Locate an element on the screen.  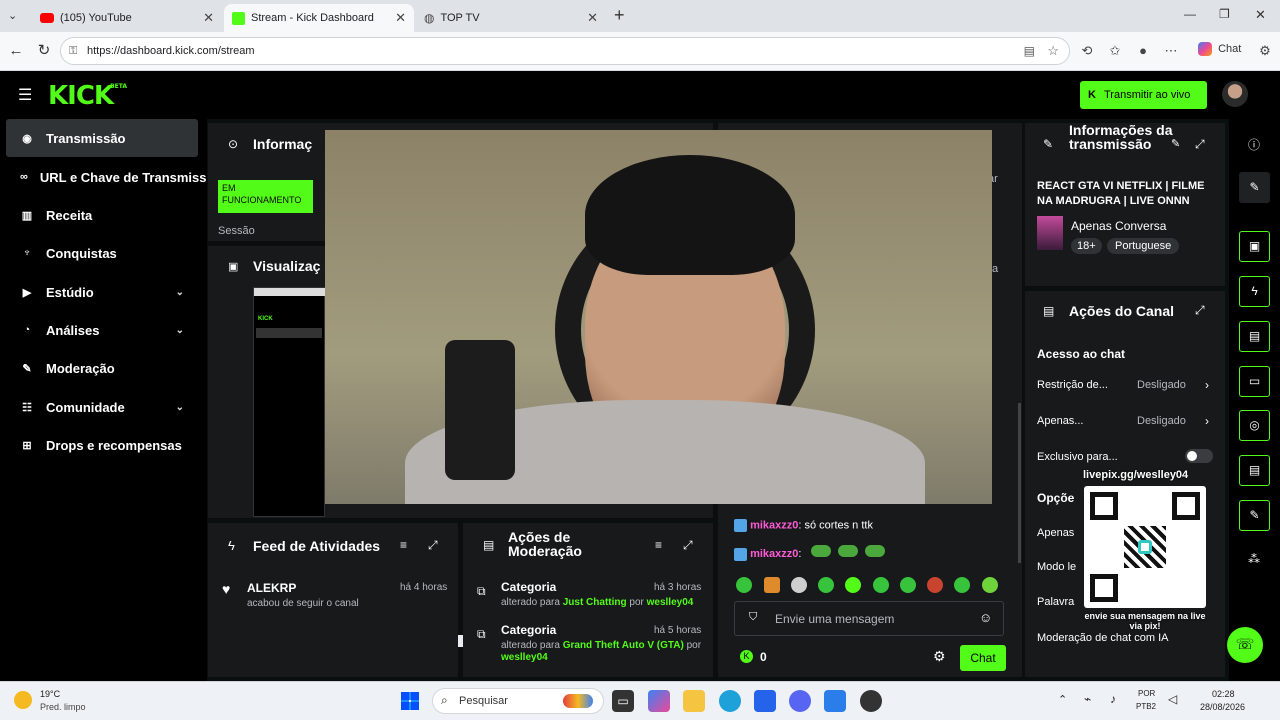
setting-row: Apenas... Desligado › is located at coordinates (1127, 422).